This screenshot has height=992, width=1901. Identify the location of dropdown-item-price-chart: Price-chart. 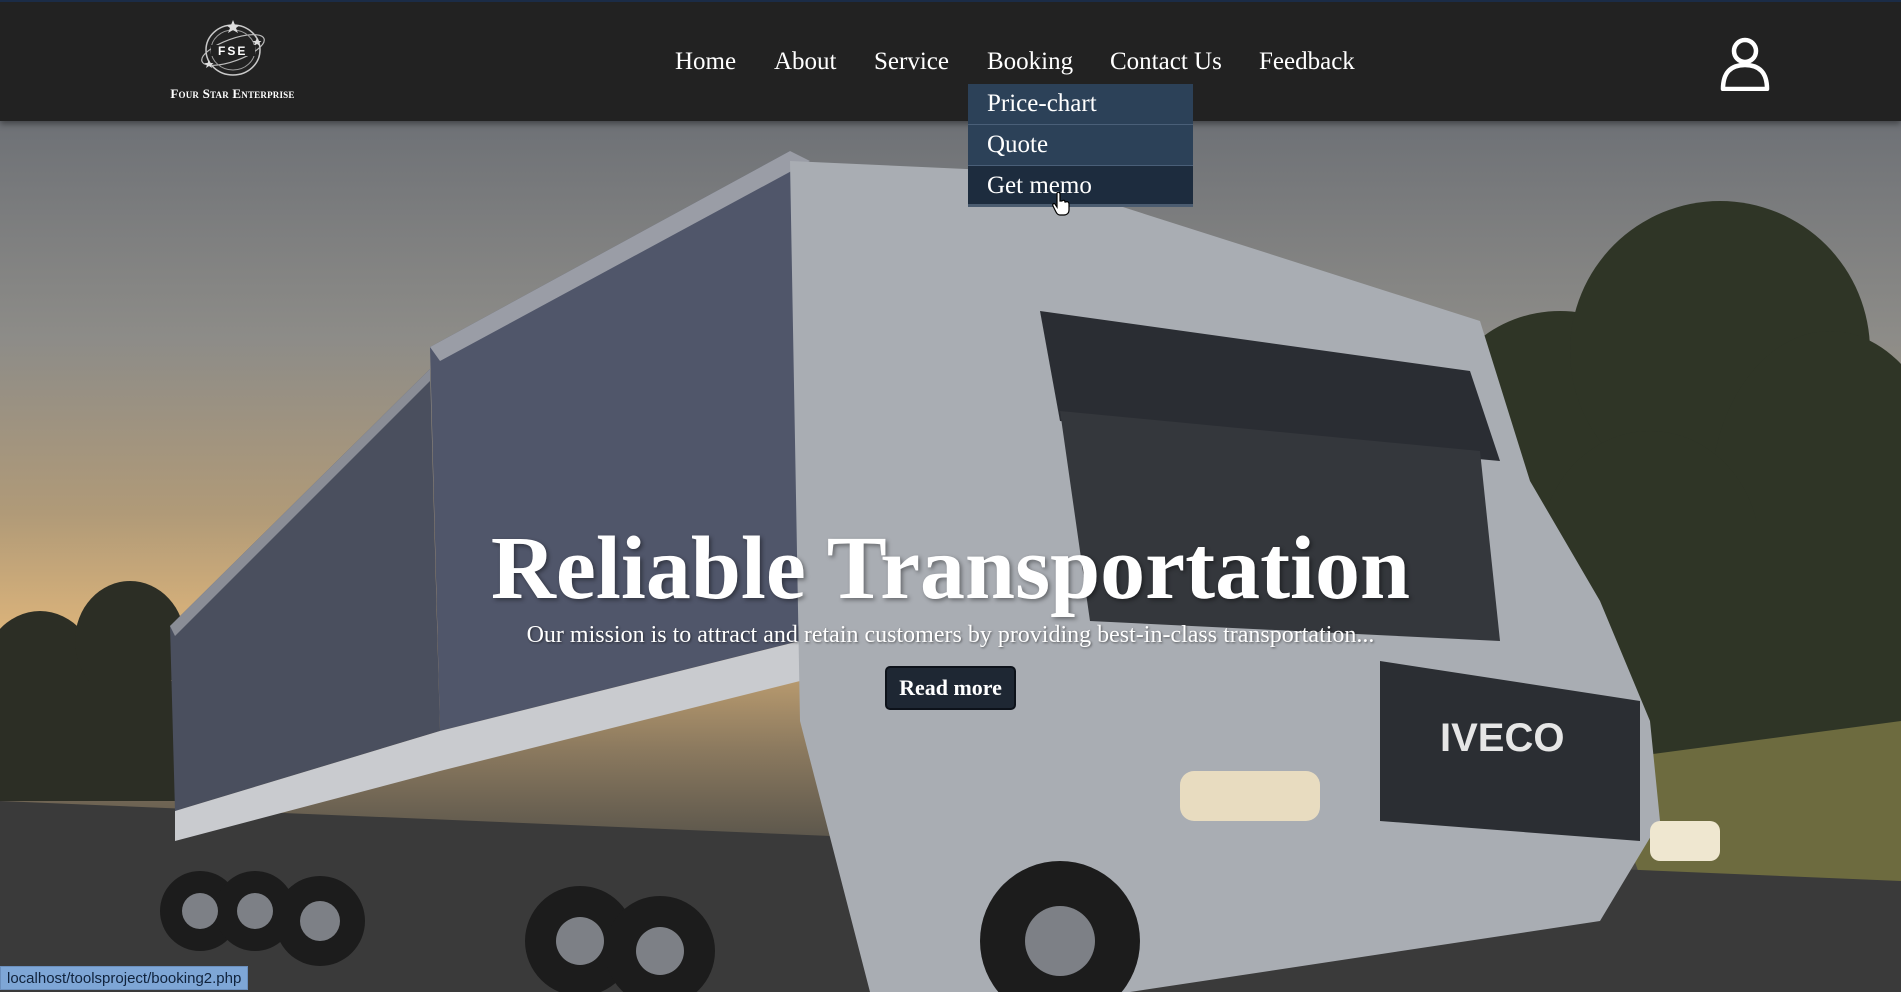
(1080, 104).